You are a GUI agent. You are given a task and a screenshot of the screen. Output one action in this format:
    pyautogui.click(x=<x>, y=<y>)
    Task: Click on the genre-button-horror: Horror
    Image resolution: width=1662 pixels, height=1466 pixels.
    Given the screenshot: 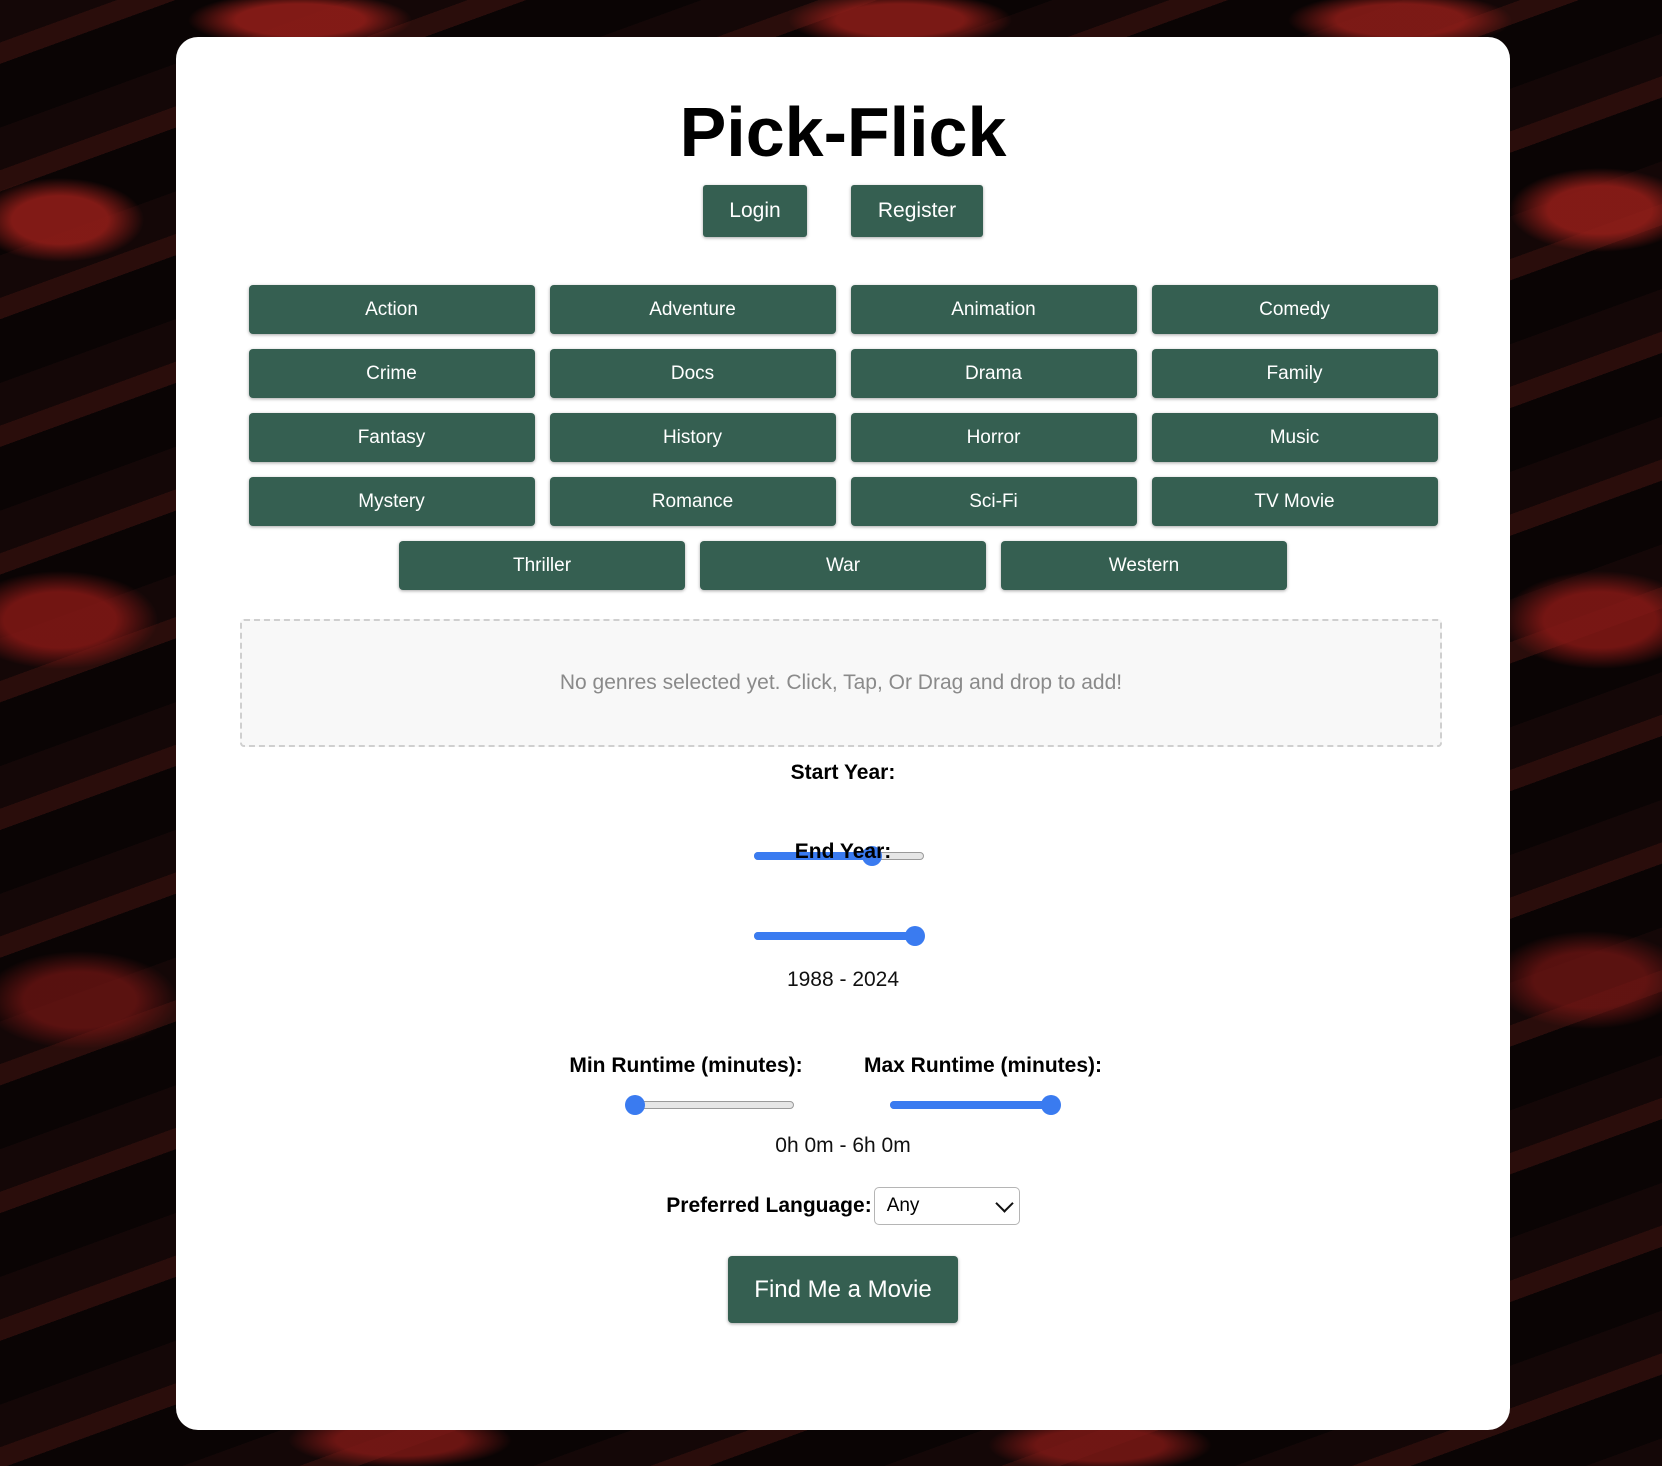 What is the action you would take?
    pyautogui.click(x=993, y=437)
    